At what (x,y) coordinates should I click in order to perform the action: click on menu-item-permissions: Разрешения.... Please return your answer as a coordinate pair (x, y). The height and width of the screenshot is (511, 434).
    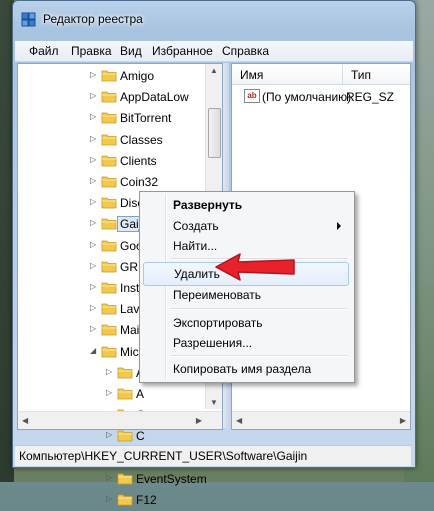
    Looking at the image, I should click on (246, 343).